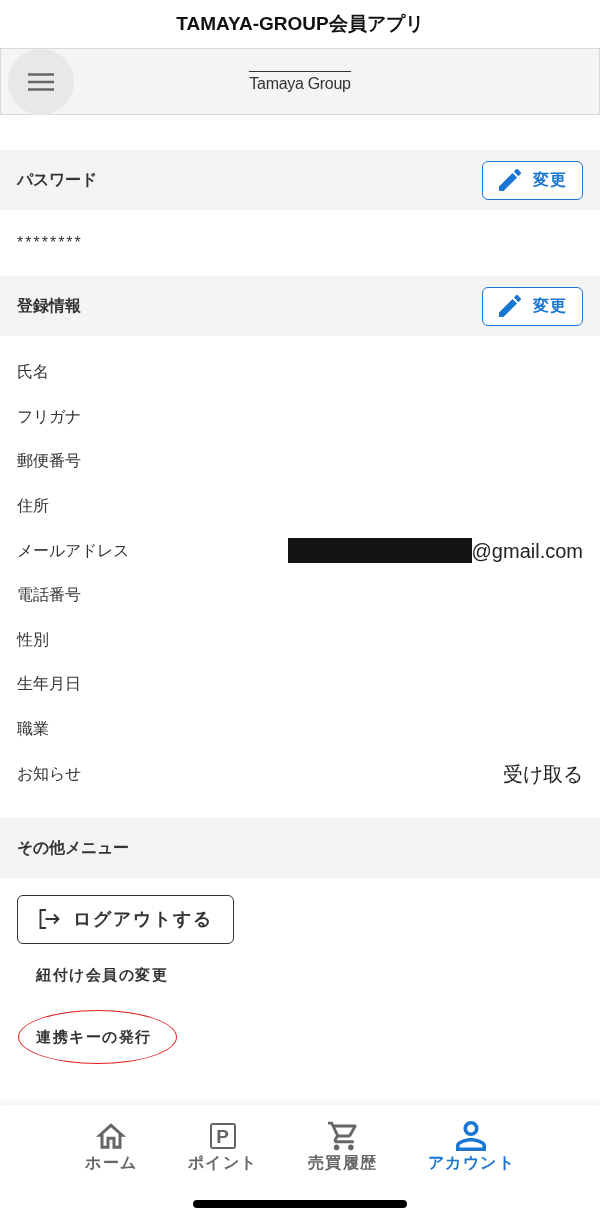 This screenshot has width=600, height=1220. I want to click on nav-tab: 売買履歴, so click(342, 1150).